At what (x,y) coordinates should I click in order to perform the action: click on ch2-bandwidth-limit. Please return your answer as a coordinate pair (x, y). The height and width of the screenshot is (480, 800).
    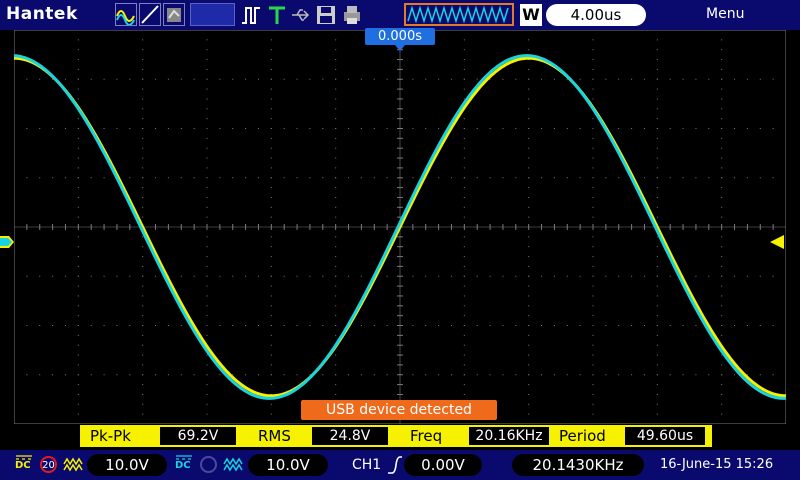
    Looking at the image, I should click on (208, 464).